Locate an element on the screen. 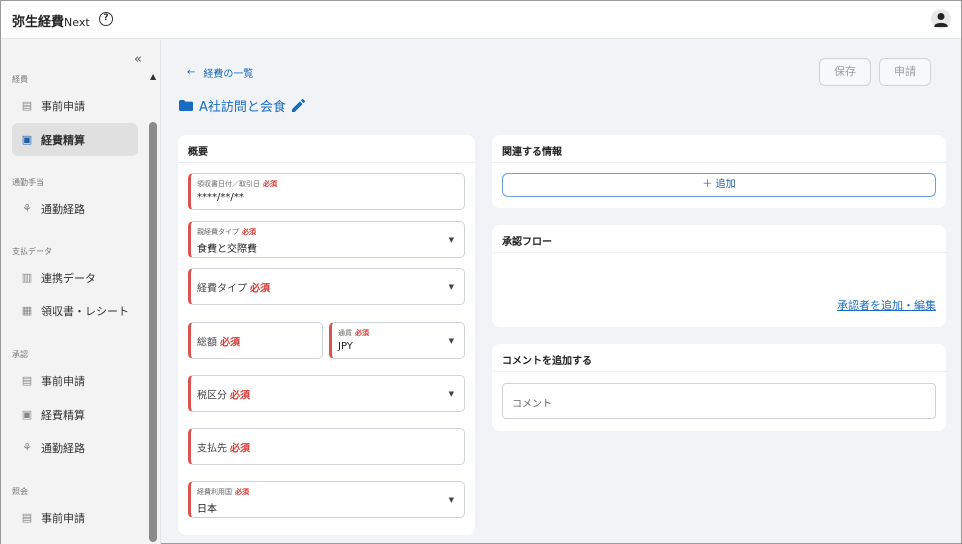 The width and height of the screenshot is (962, 544). label-text: 経費利用国 is located at coordinates (214, 492).